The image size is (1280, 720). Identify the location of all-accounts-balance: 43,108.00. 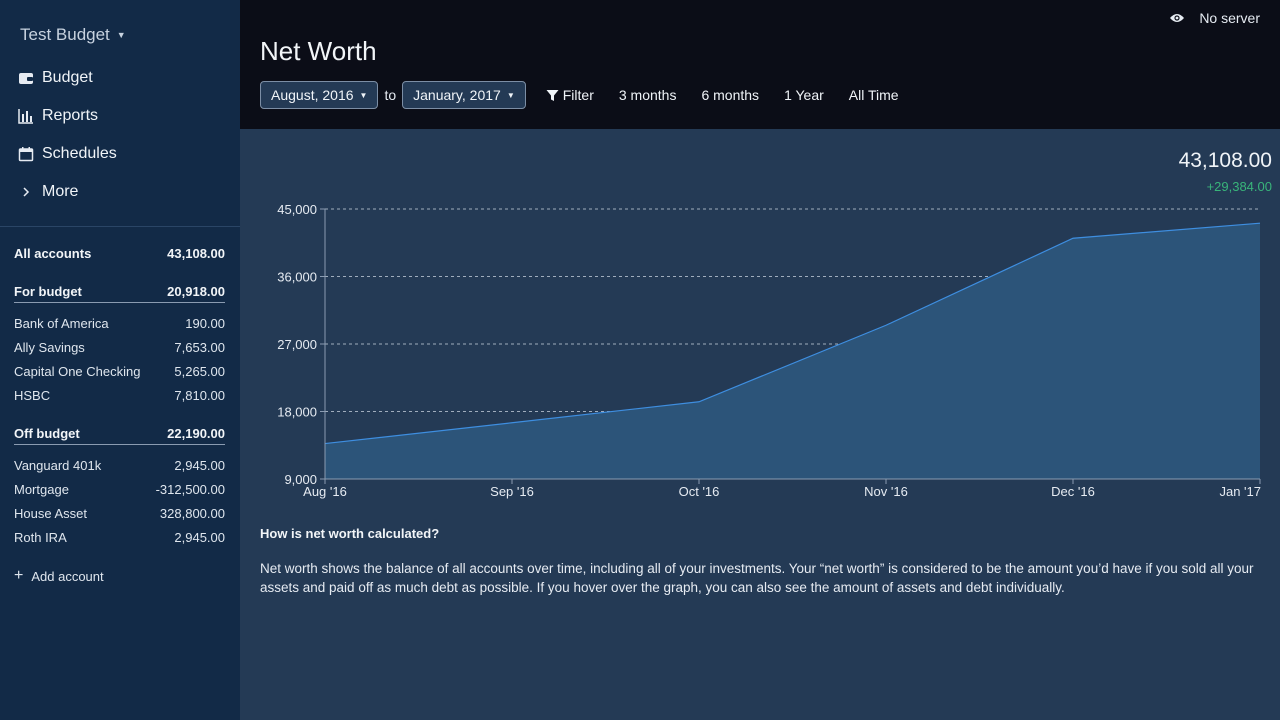
(196, 253).